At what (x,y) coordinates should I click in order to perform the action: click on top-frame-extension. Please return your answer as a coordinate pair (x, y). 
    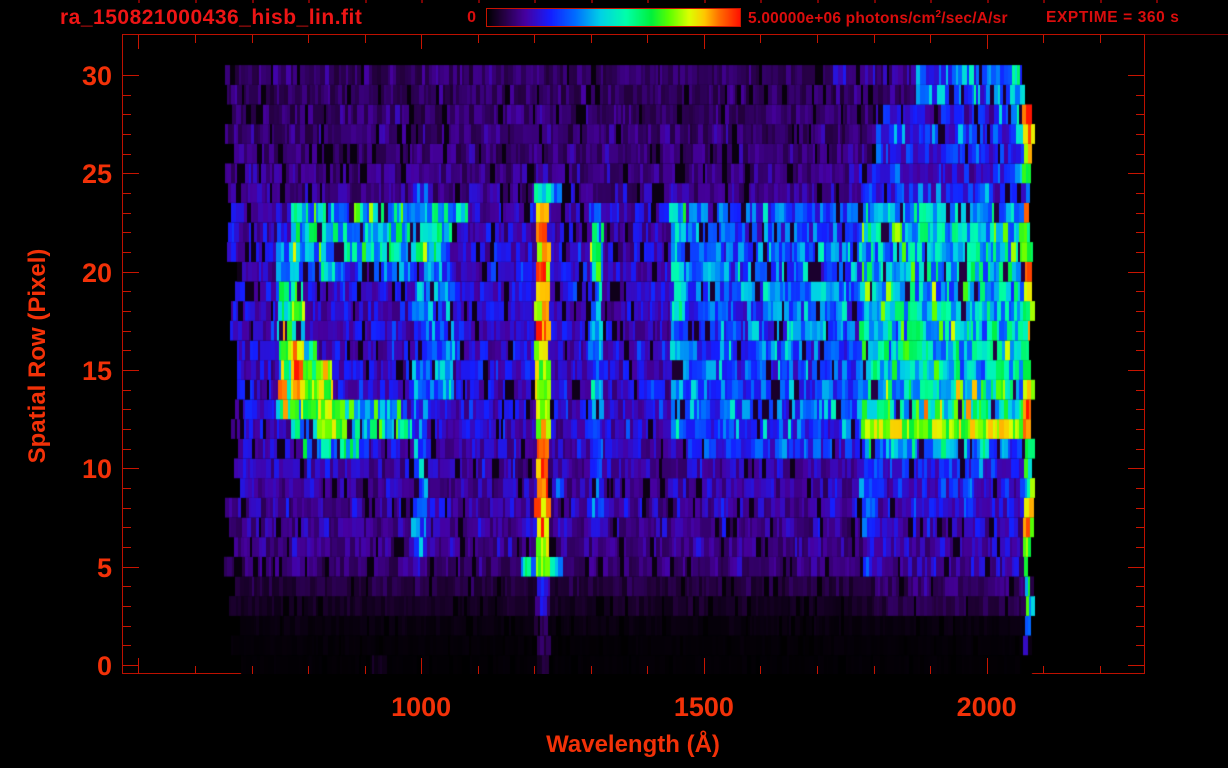
    Looking at the image, I should click on (1186, 34).